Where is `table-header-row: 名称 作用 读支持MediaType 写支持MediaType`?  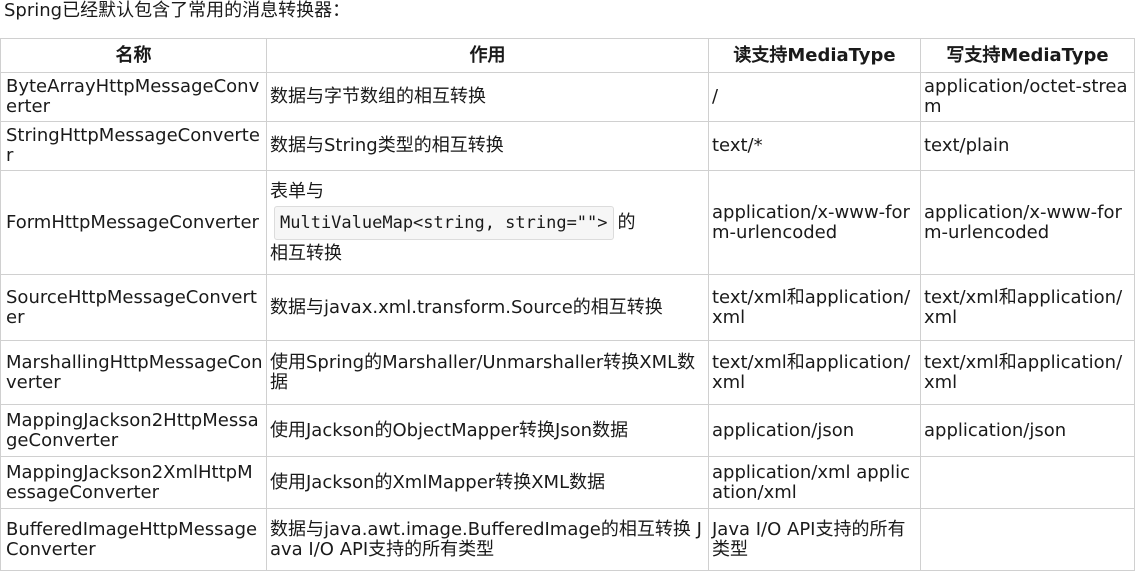
table-header-row: 名称 作用 读支持MediaType 写支持MediaType is located at coordinates (567, 55).